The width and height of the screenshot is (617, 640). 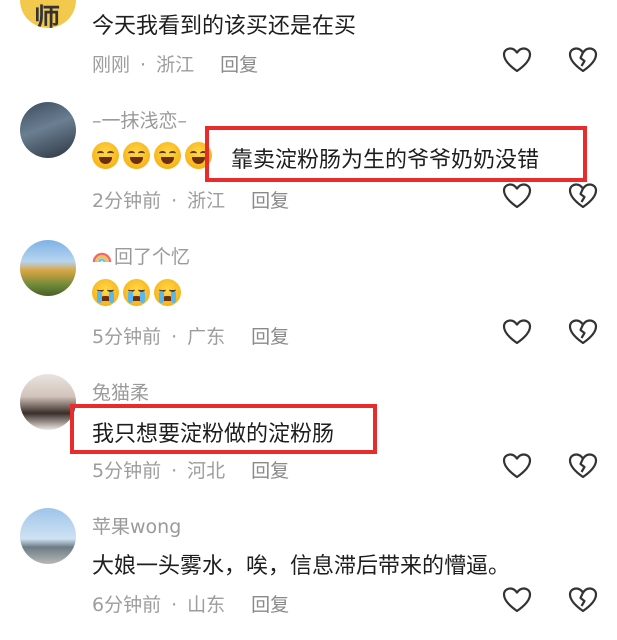 What do you see at coordinates (102, 257) in the screenshot?
I see `rainbow-icon` at bounding box center [102, 257].